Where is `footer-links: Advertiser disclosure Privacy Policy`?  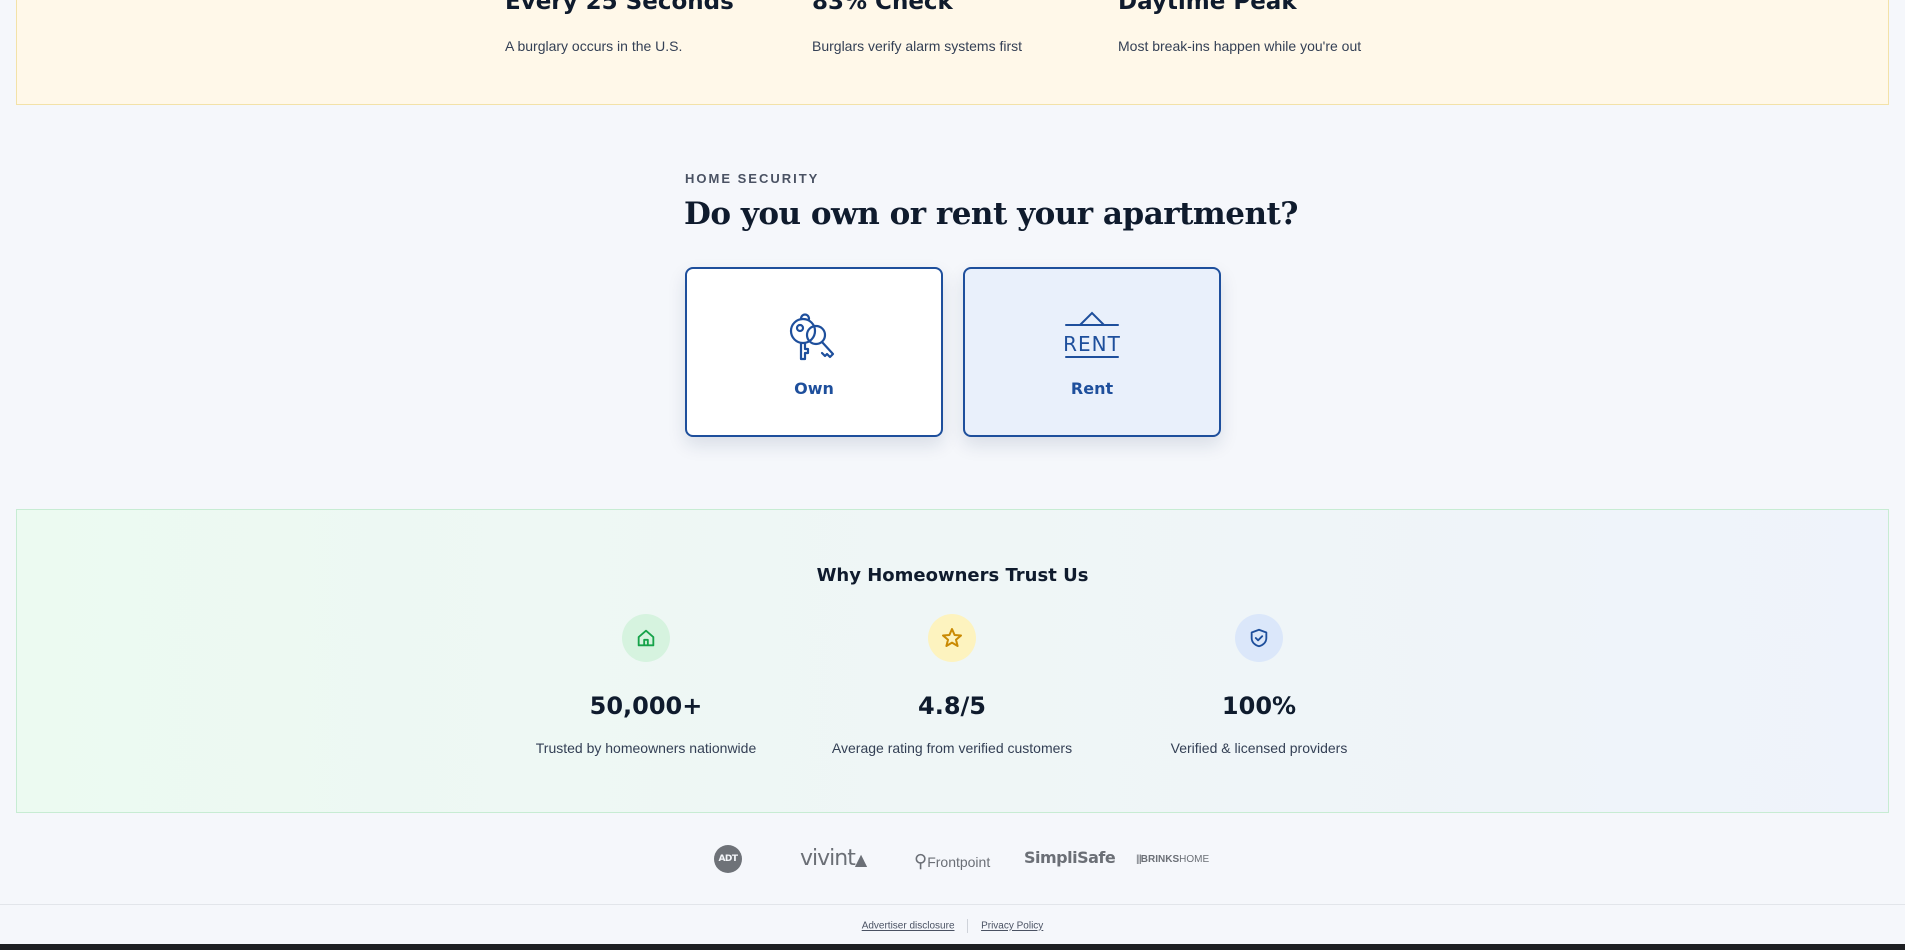 footer-links: Advertiser disclosure Privacy Policy is located at coordinates (952, 926).